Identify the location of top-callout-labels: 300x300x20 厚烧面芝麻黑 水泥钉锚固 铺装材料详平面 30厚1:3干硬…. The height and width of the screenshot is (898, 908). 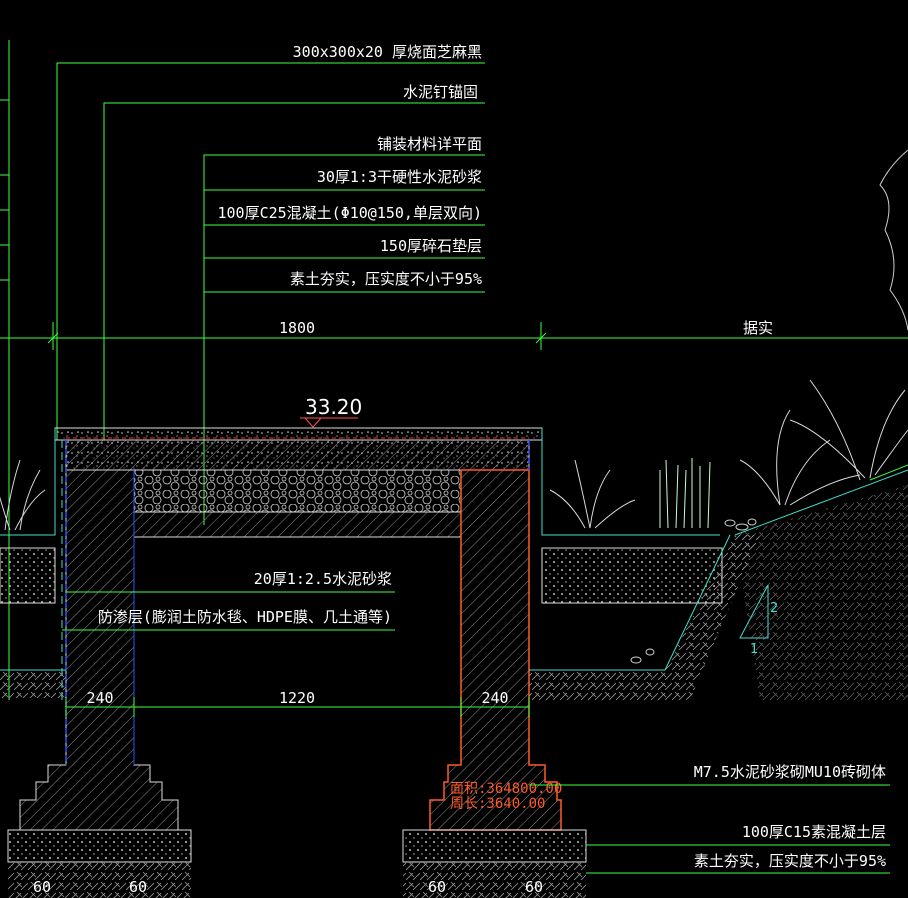
(350, 165).